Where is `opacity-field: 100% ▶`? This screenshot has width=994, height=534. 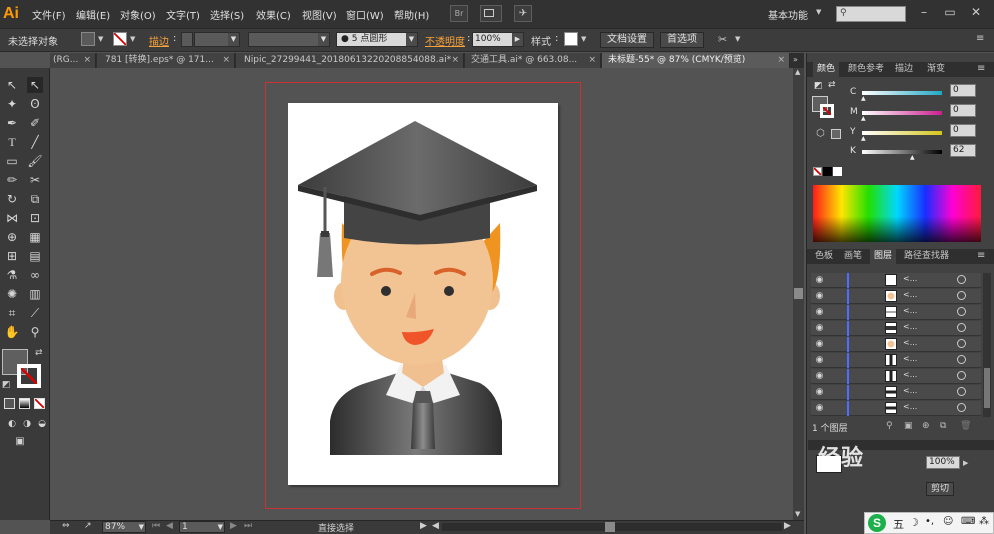 opacity-field: 100% ▶ is located at coordinates (498, 39).